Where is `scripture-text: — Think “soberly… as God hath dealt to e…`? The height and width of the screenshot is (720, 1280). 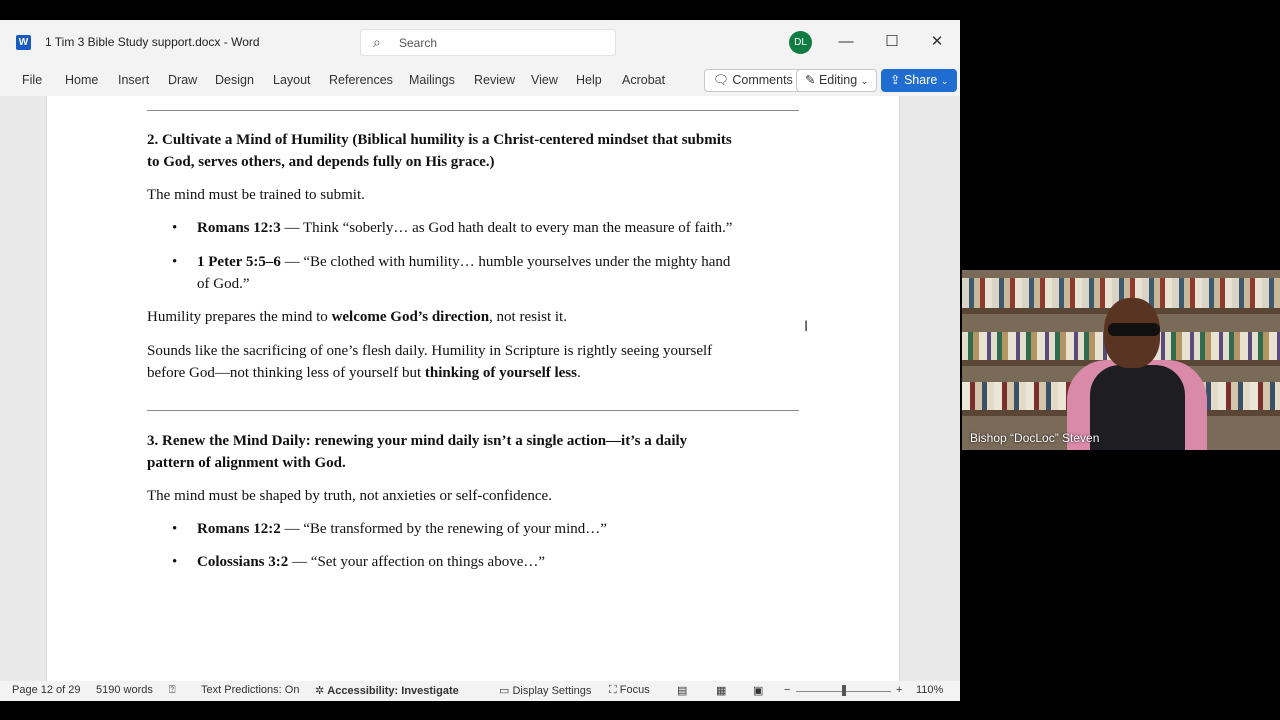
scripture-text: — Think “soberly… as God hath dealt to e… is located at coordinates (506, 228).